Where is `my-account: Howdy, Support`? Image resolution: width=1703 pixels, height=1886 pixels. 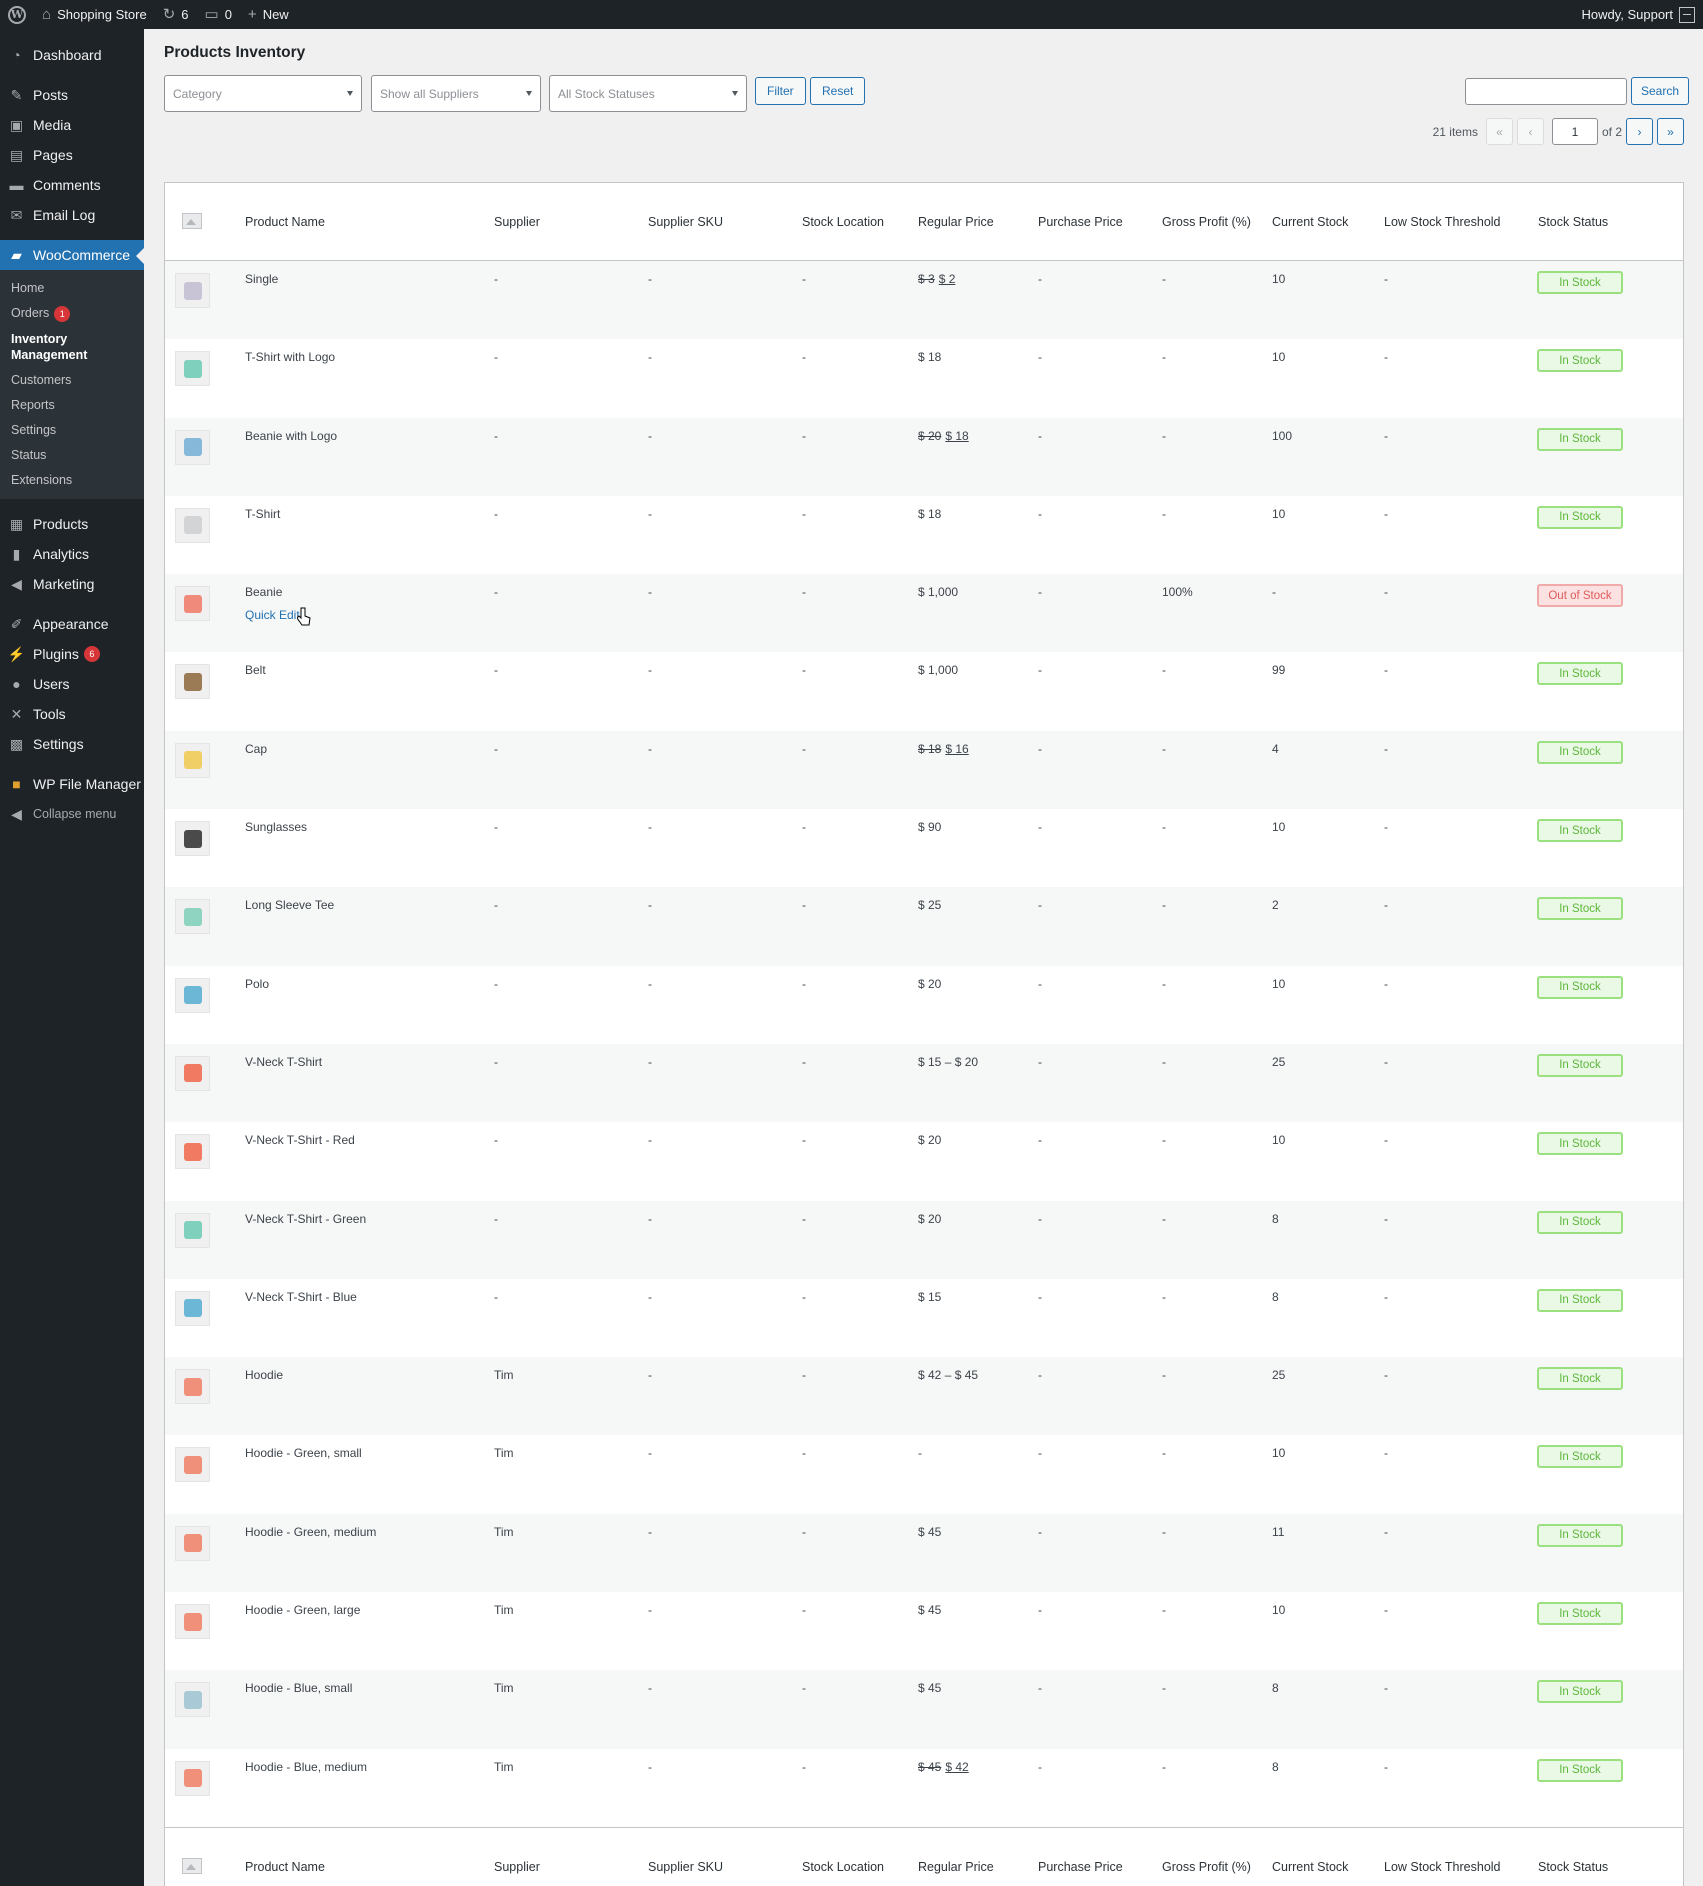 my-account: Howdy, Support is located at coordinates (1642, 14).